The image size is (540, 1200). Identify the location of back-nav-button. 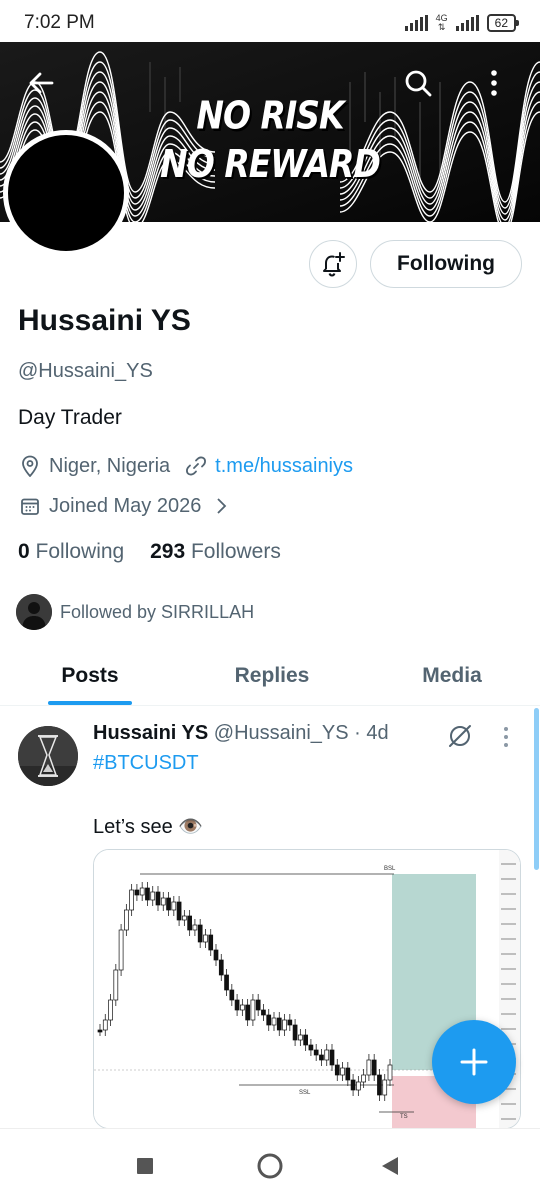
(390, 1166).